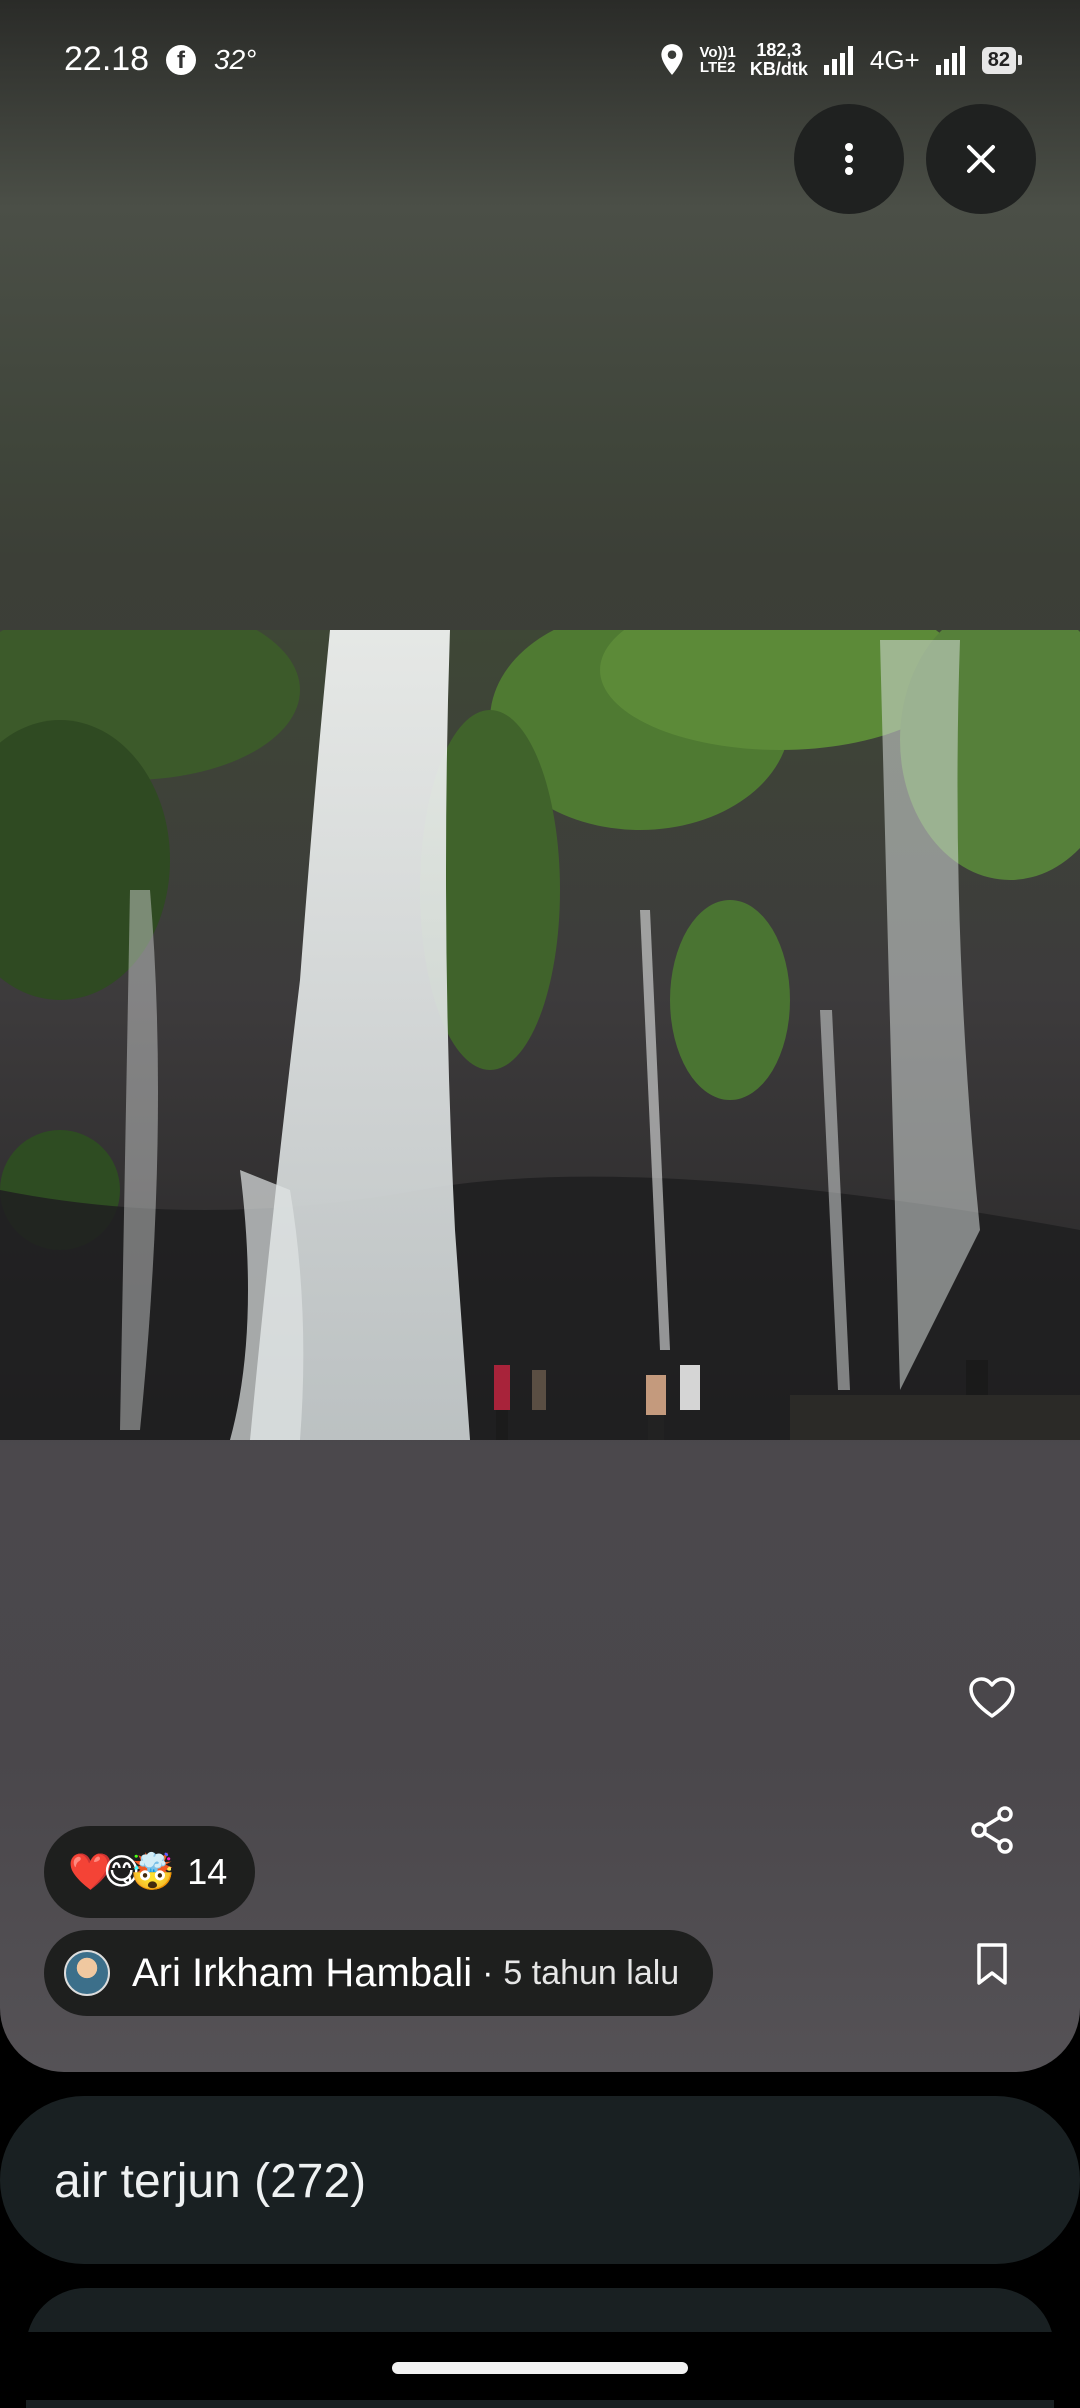 The width and height of the screenshot is (1080, 2408). Describe the element at coordinates (121, 1872) in the screenshot. I see `reaction-emojis: ❤️😋🤯` at that location.